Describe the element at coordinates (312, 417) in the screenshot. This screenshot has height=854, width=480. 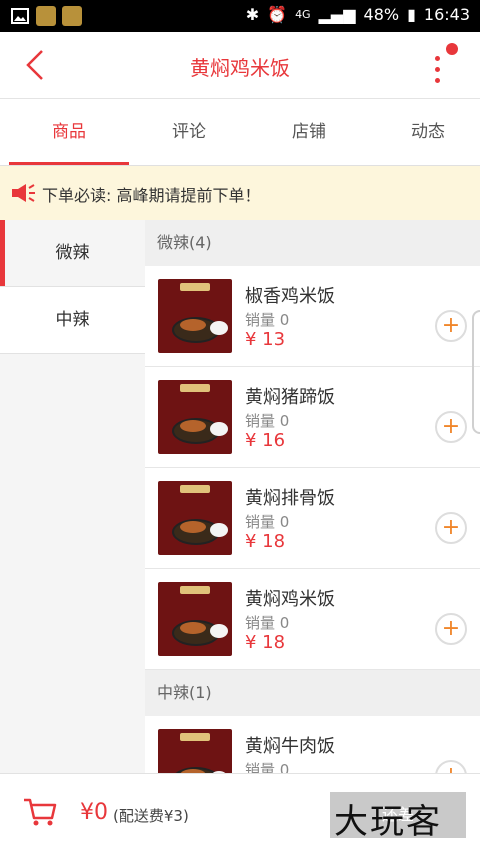
I see `product-item: 黄焖猪蹄饭 销量 0 ¥ 16 +` at that location.